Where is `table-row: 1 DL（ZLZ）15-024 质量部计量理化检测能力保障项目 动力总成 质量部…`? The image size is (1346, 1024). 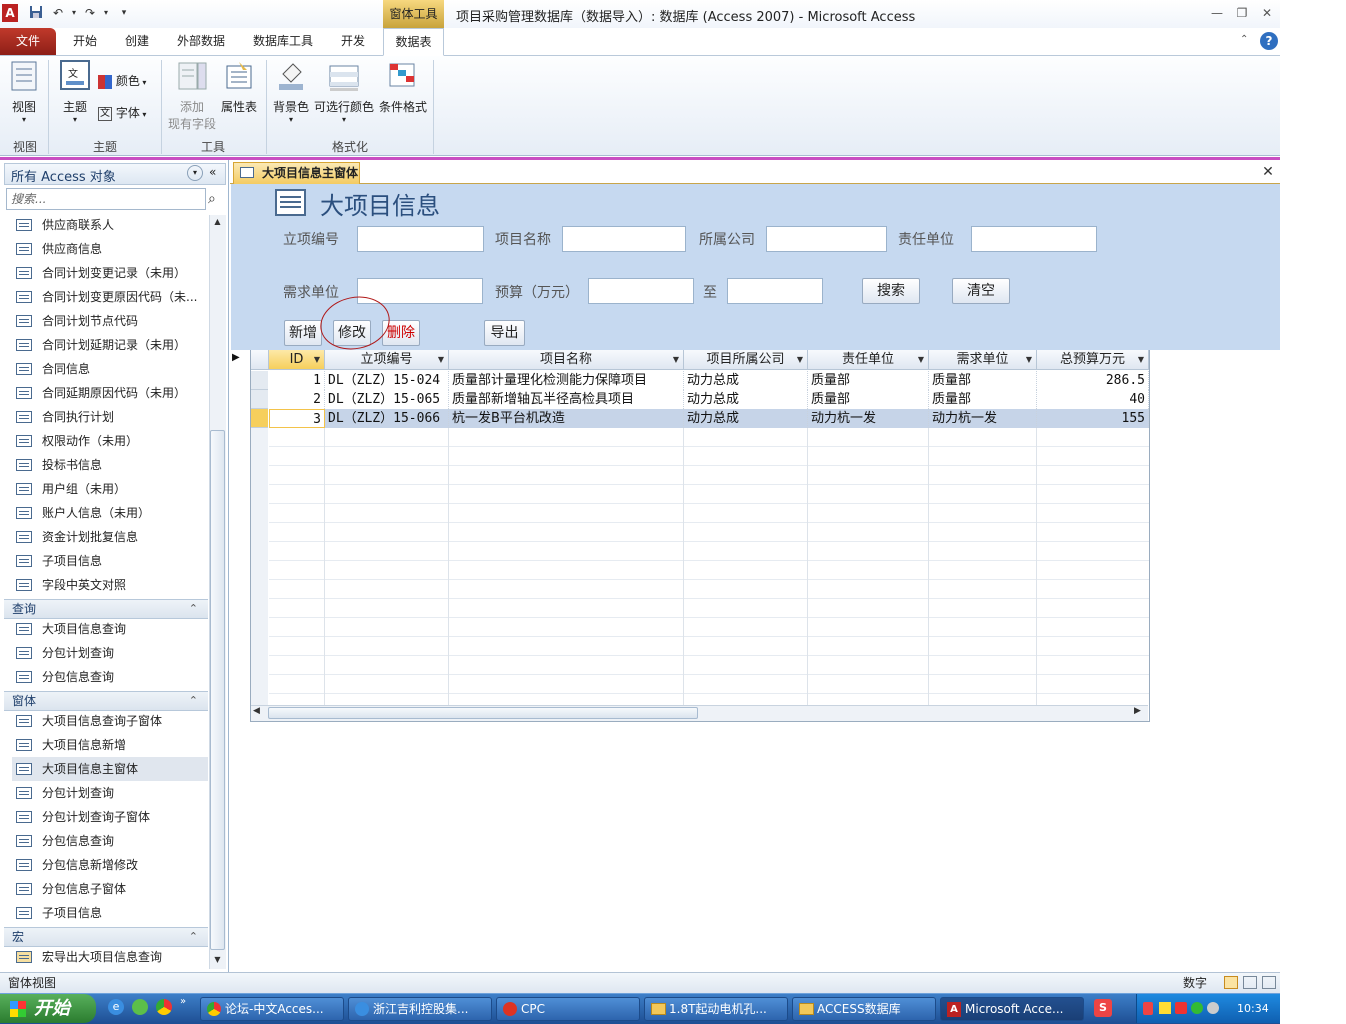 table-row: 1 DL（ZLZ）15-024 质量部计量理化检测能力保障项目 动力总成 质量部… is located at coordinates (709, 380).